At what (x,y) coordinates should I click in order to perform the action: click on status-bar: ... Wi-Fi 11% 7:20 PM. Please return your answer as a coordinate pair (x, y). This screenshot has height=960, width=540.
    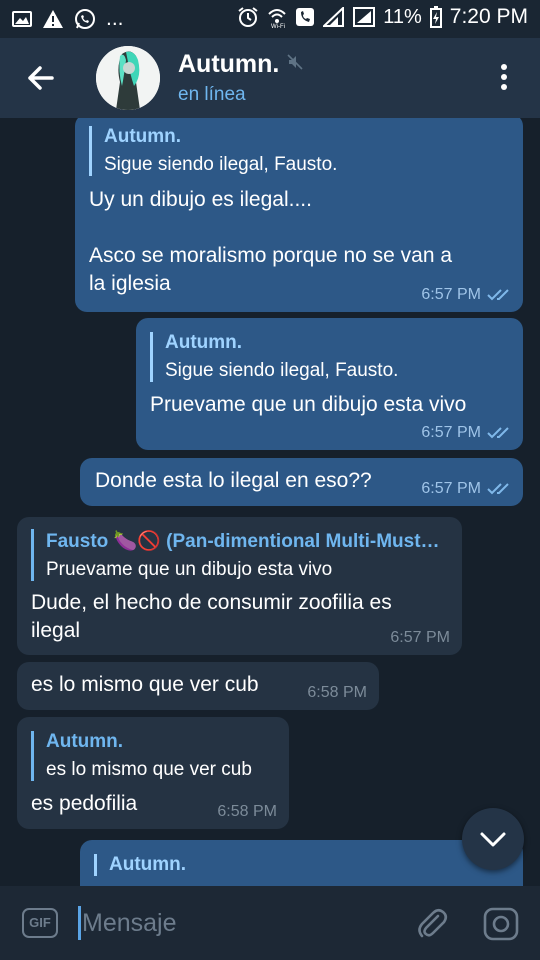
    Looking at the image, I should click on (270, 19).